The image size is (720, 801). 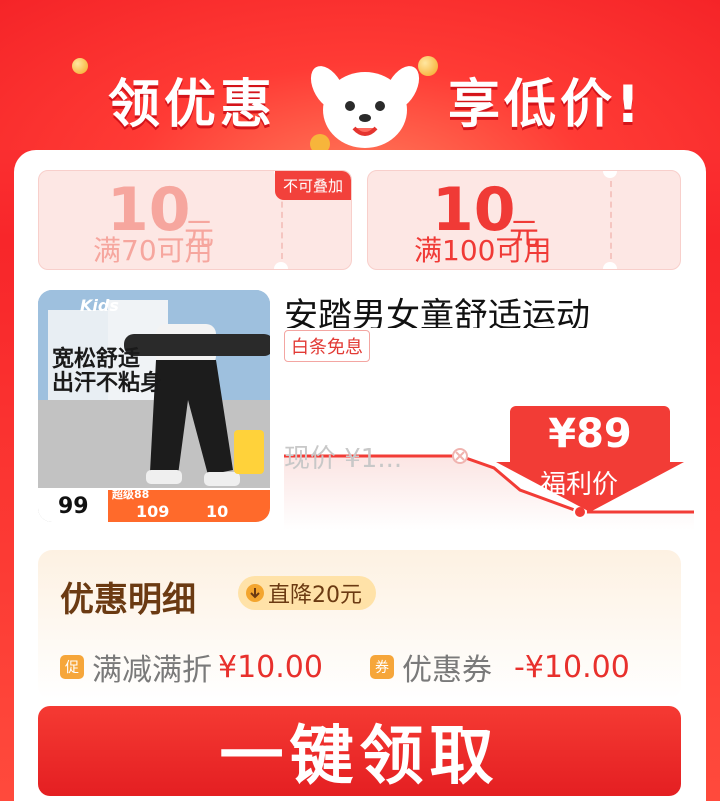 What do you see at coordinates (99, 305) in the screenshot?
I see `brand-label: Kids` at bounding box center [99, 305].